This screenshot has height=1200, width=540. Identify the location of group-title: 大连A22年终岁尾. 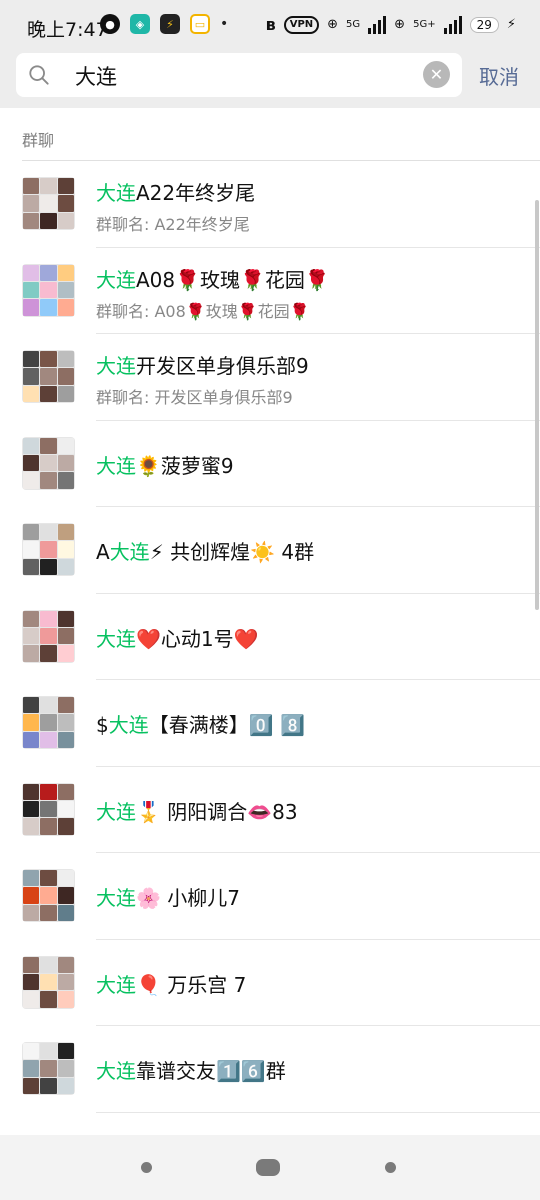
(175, 191).